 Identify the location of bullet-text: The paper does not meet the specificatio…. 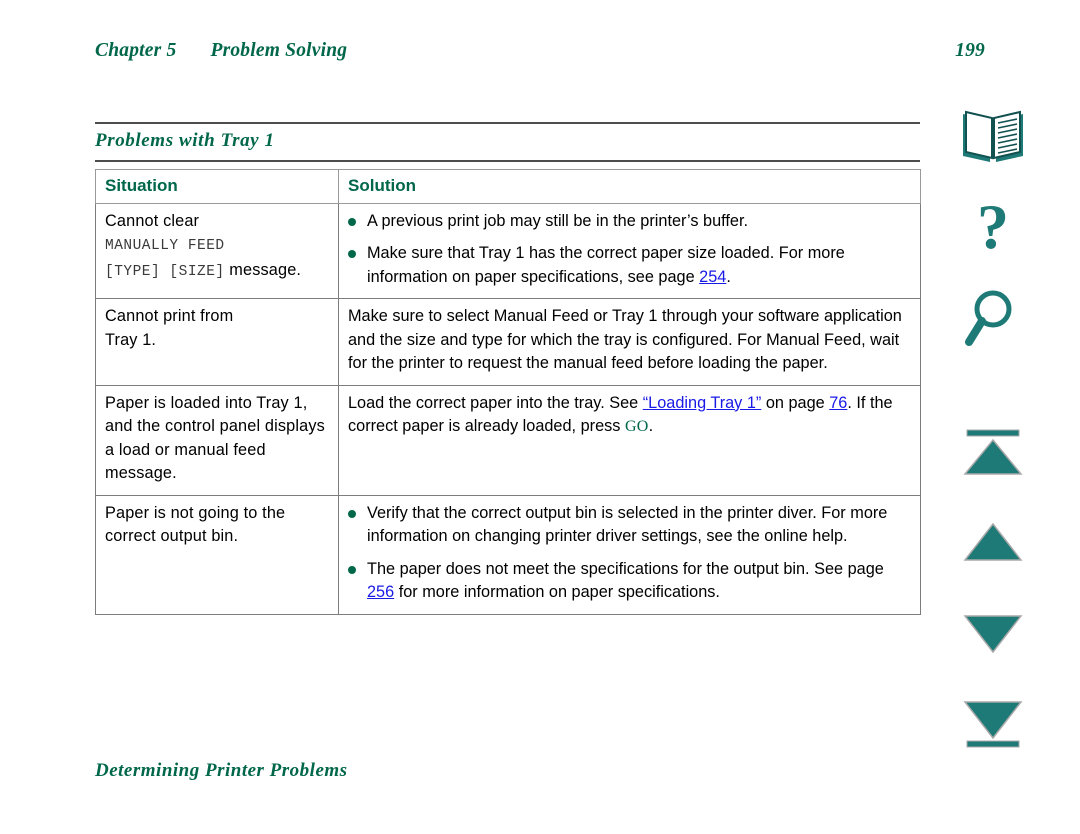
(625, 568).